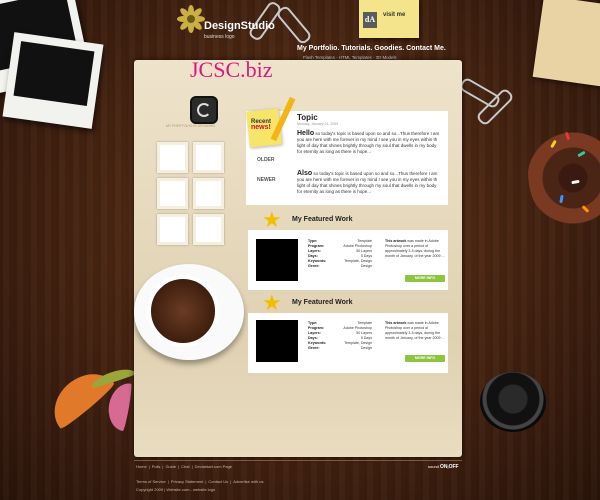  I want to click on sidebar-tagline: MY PORTFOLIO IS GROWING, so click(191, 126).